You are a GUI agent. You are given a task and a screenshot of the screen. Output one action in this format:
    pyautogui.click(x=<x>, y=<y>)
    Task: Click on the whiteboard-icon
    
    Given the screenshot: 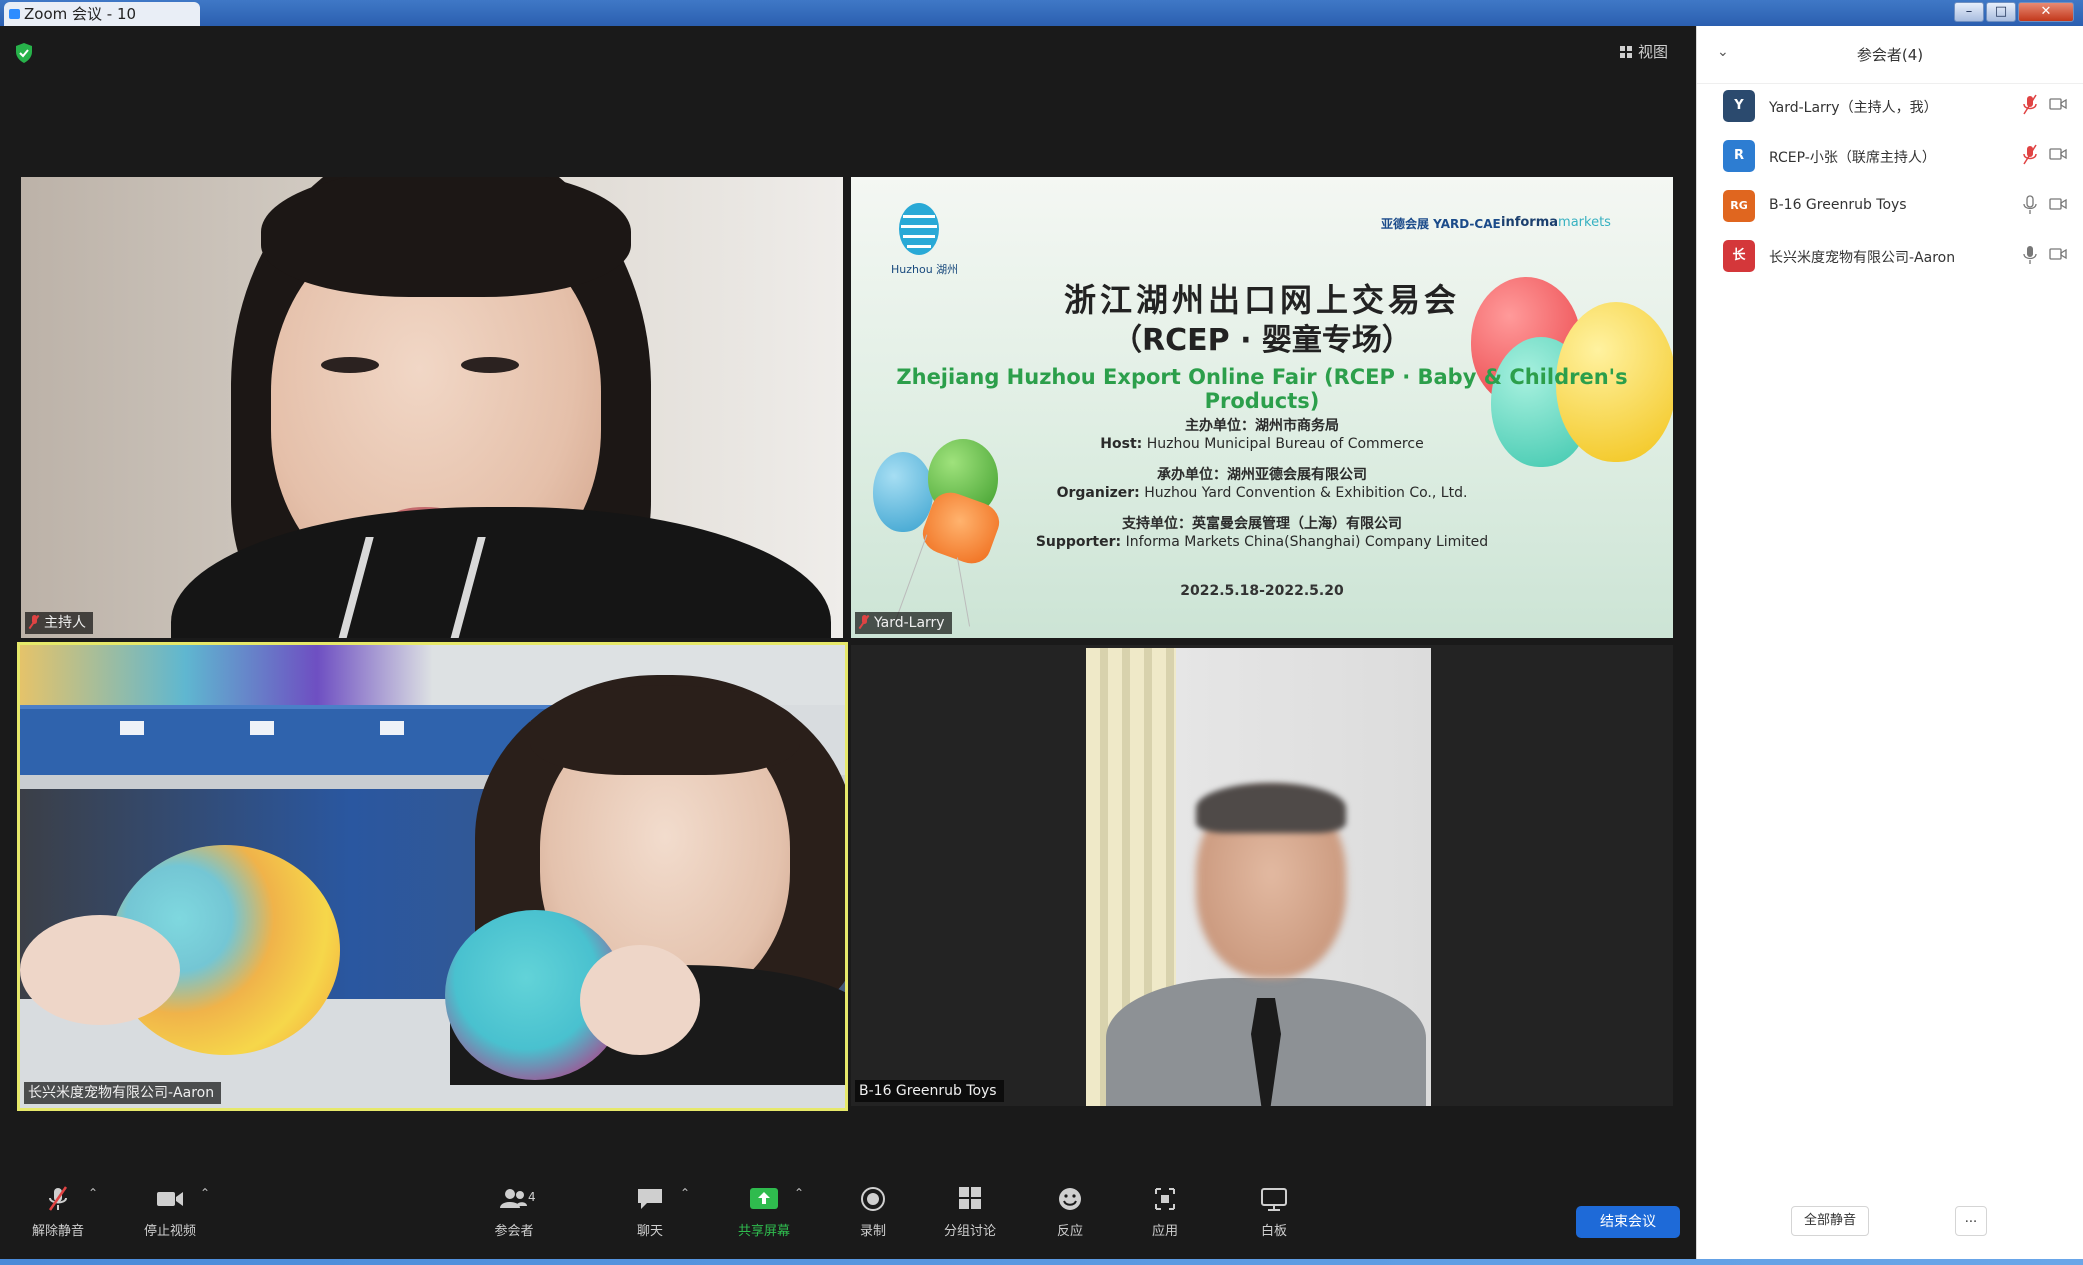 What is the action you would take?
    pyautogui.click(x=1274, y=1199)
    